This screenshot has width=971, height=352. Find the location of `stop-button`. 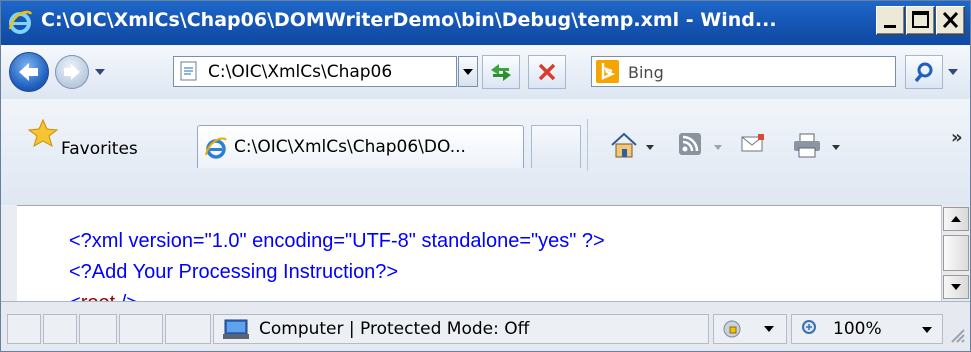

stop-button is located at coordinates (547, 72).